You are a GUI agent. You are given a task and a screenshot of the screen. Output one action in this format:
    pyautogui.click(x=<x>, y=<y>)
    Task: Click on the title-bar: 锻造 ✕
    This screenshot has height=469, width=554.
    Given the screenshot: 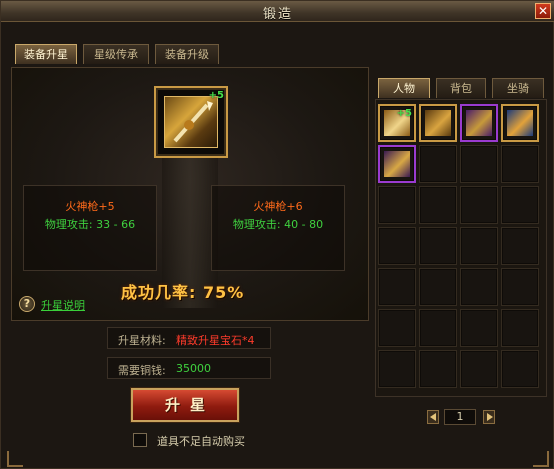 What is the action you would take?
    pyautogui.click(x=277, y=11)
    